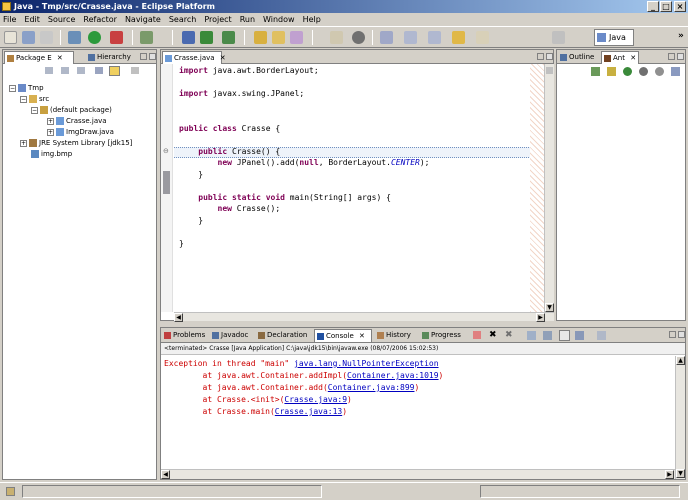  Describe the element at coordinates (296, 37) in the screenshot. I see `search-icon` at that location.